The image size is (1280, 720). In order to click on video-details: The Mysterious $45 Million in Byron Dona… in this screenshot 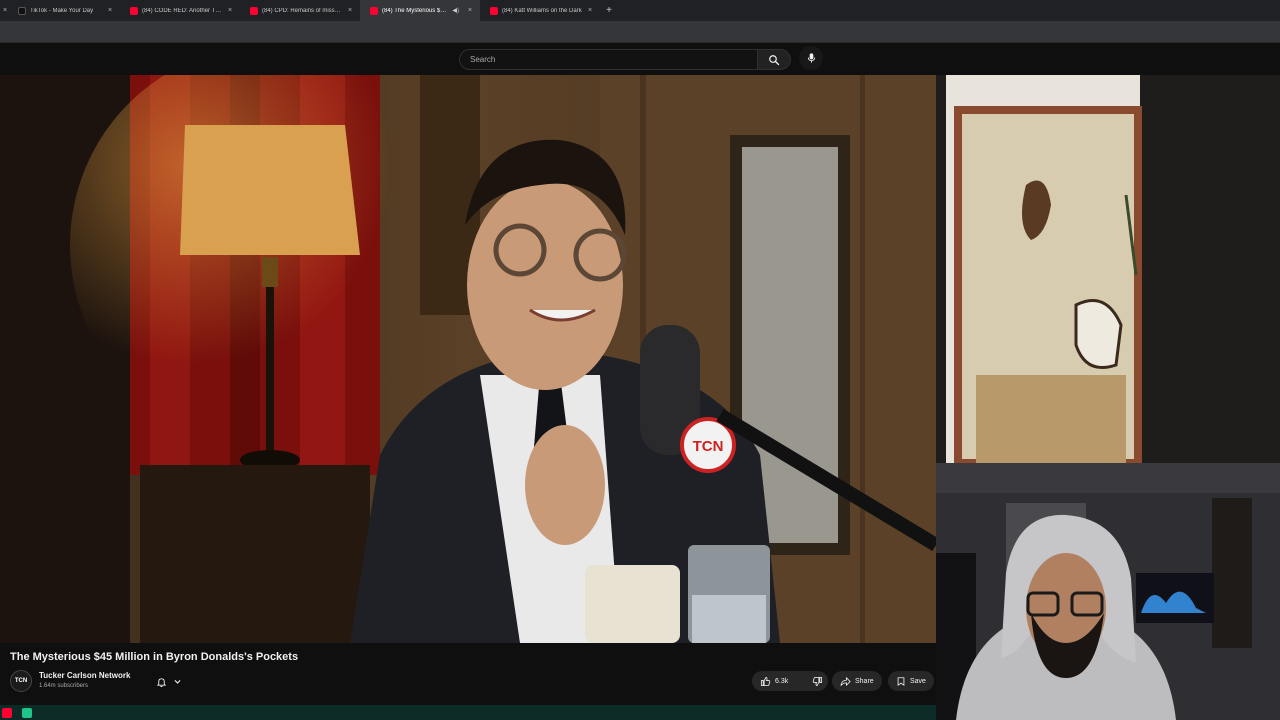, I will do `click(468, 674)`.